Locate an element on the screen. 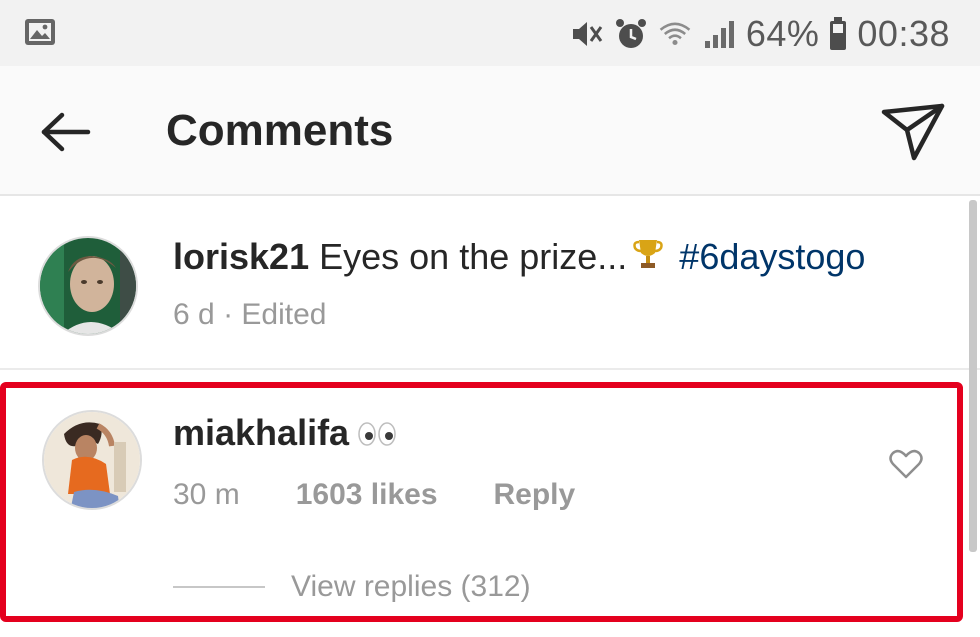 The width and height of the screenshot is (980, 637). back-button is located at coordinates (66, 132).